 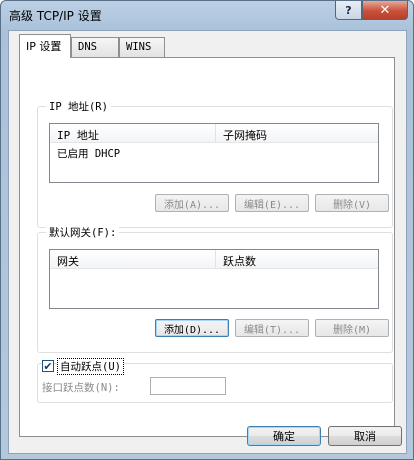 What do you see at coordinates (95, 47) in the screenshot?
I see `tab-dns: DNS` at bounding box center [95, 47].